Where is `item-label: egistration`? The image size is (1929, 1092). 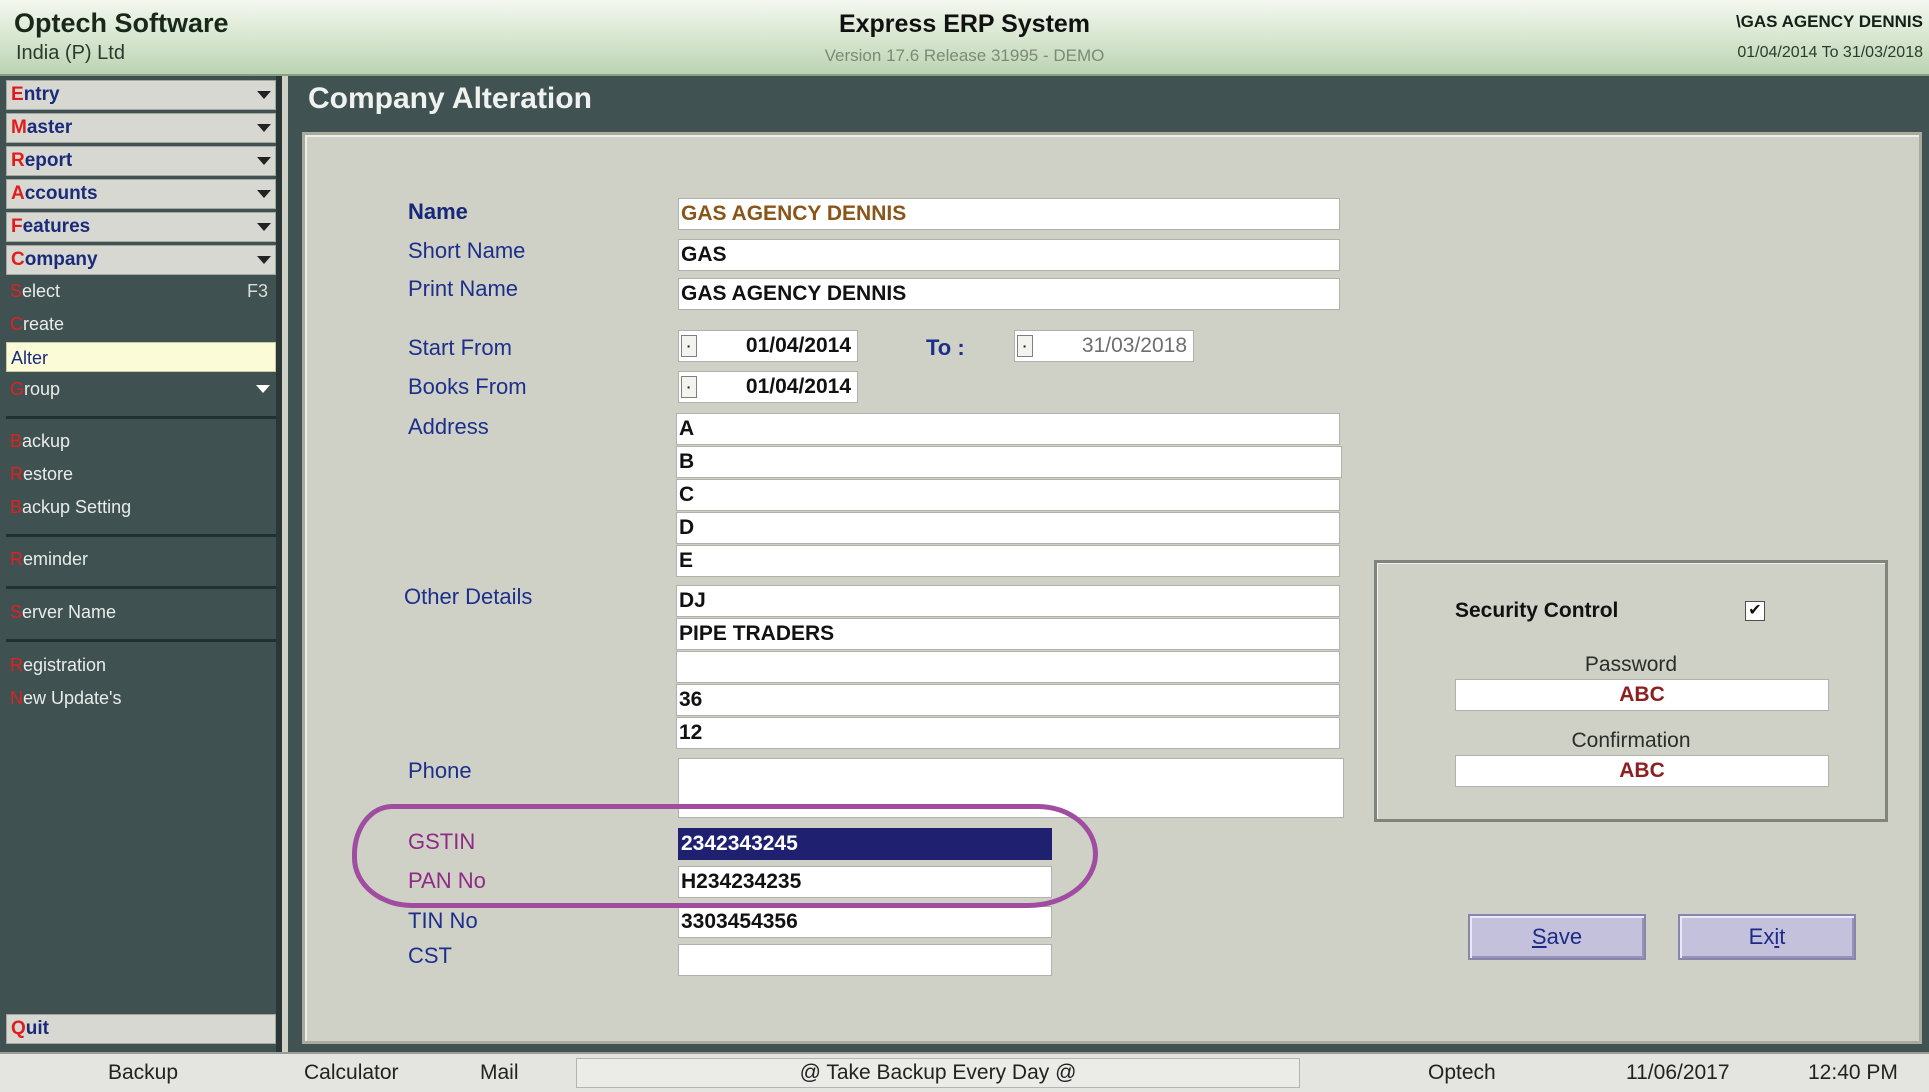 item-label: egistration is located at coordinates (65, 665).